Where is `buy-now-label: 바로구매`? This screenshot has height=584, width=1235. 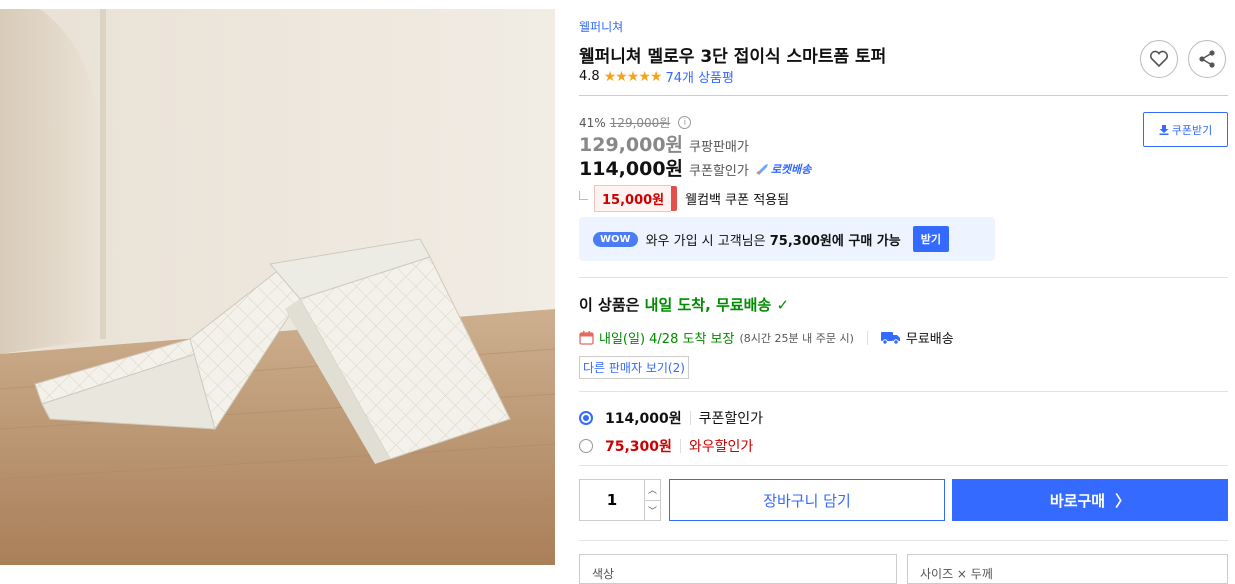 buy-now-label: 바로구매 is located at coordinates (1077, 500).